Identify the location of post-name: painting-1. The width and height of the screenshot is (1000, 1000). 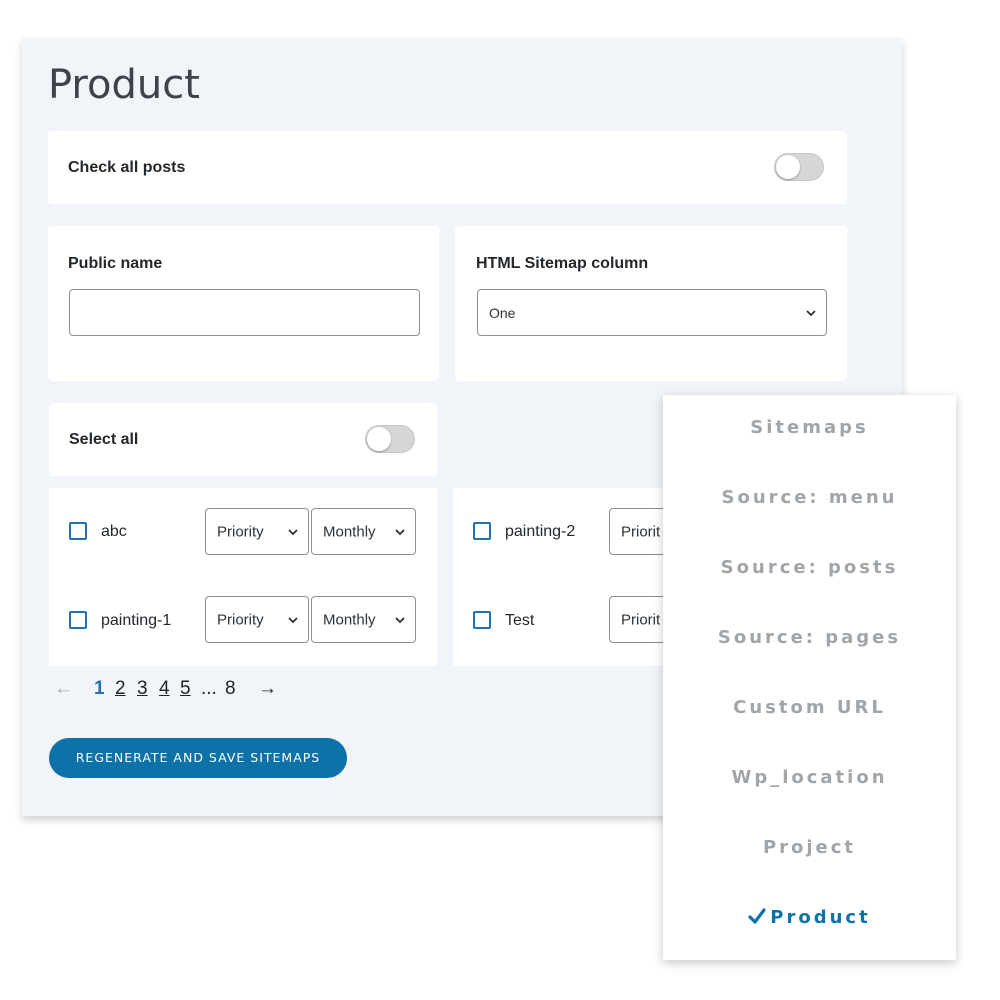
(136, 620).